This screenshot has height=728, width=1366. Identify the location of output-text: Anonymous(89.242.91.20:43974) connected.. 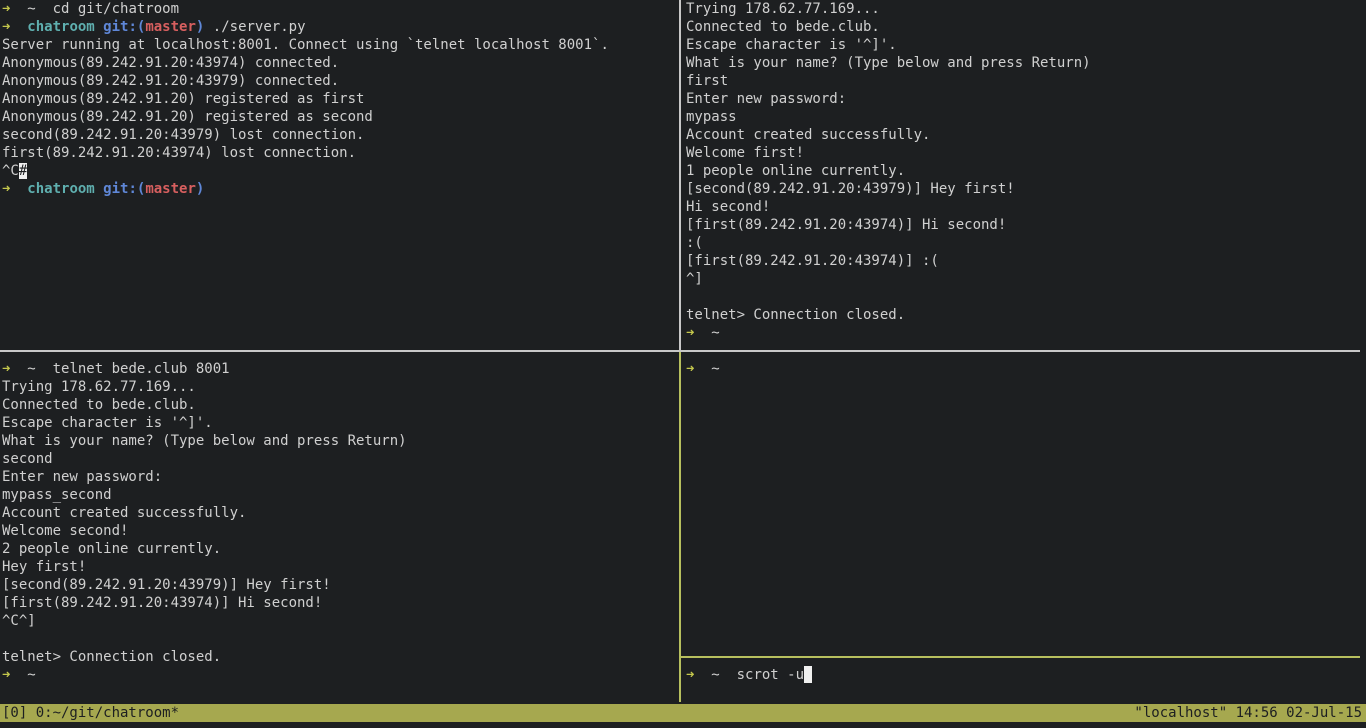
(171, 63).